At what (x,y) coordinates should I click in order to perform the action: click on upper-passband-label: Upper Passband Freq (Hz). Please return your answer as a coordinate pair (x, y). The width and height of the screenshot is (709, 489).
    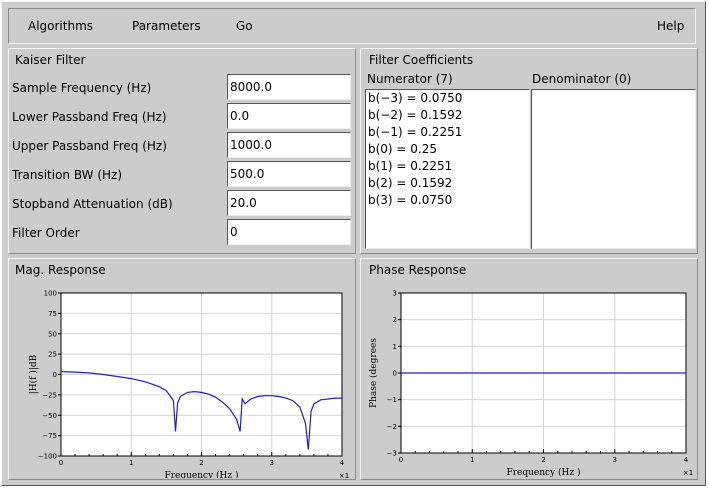
    Looking at the image, I should click on (89, 146).